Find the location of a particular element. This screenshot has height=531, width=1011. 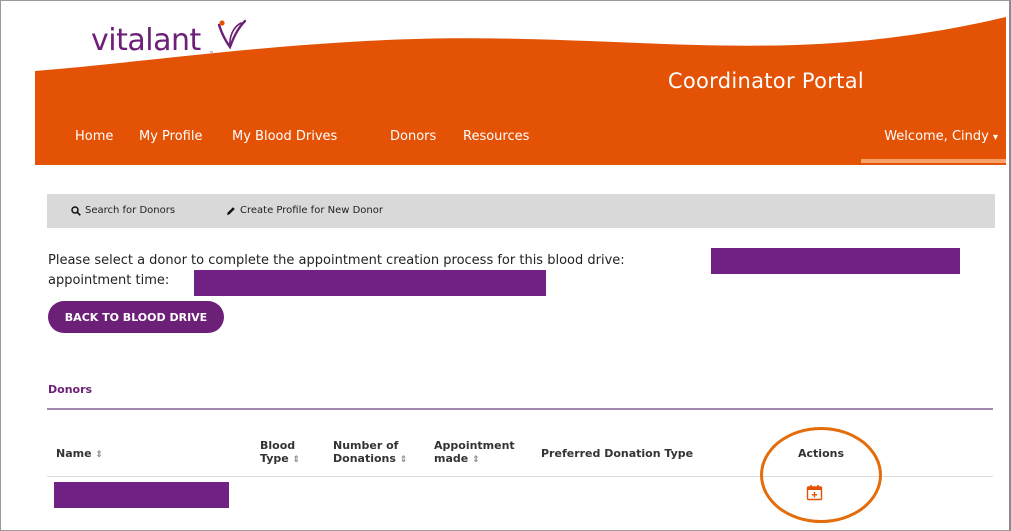

column-header-name: Name ⇕ is located at coordinates (79, 454).